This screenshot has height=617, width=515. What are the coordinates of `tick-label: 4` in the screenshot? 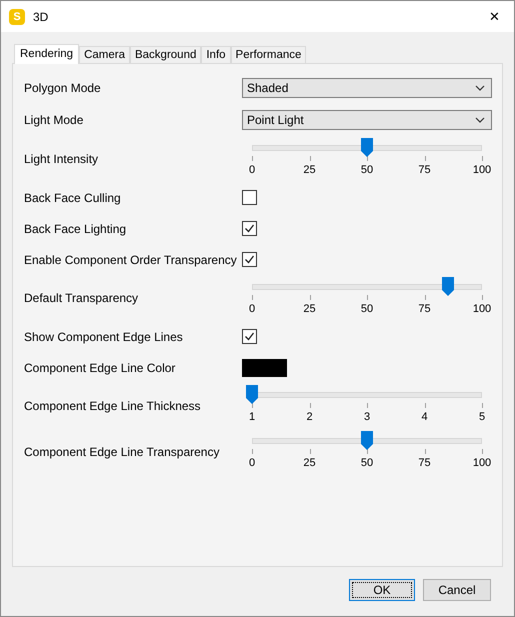 It's located at (424, 417).